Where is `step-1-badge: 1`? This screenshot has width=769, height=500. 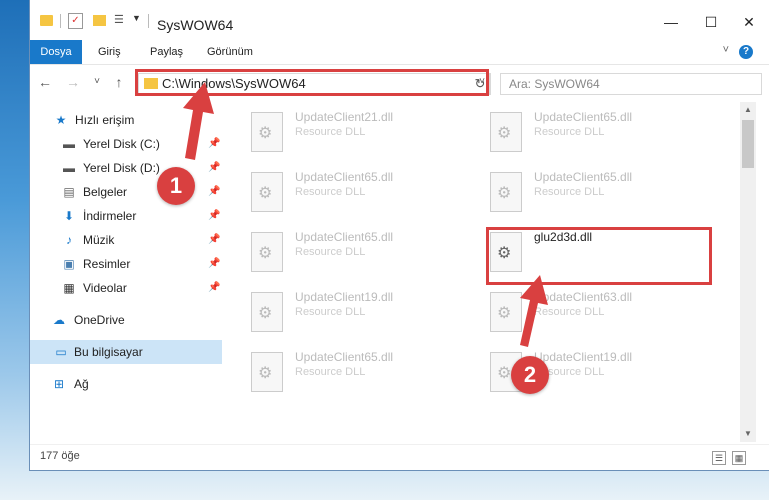 step-1-badge: 1 is located at coordinates (176, 186).